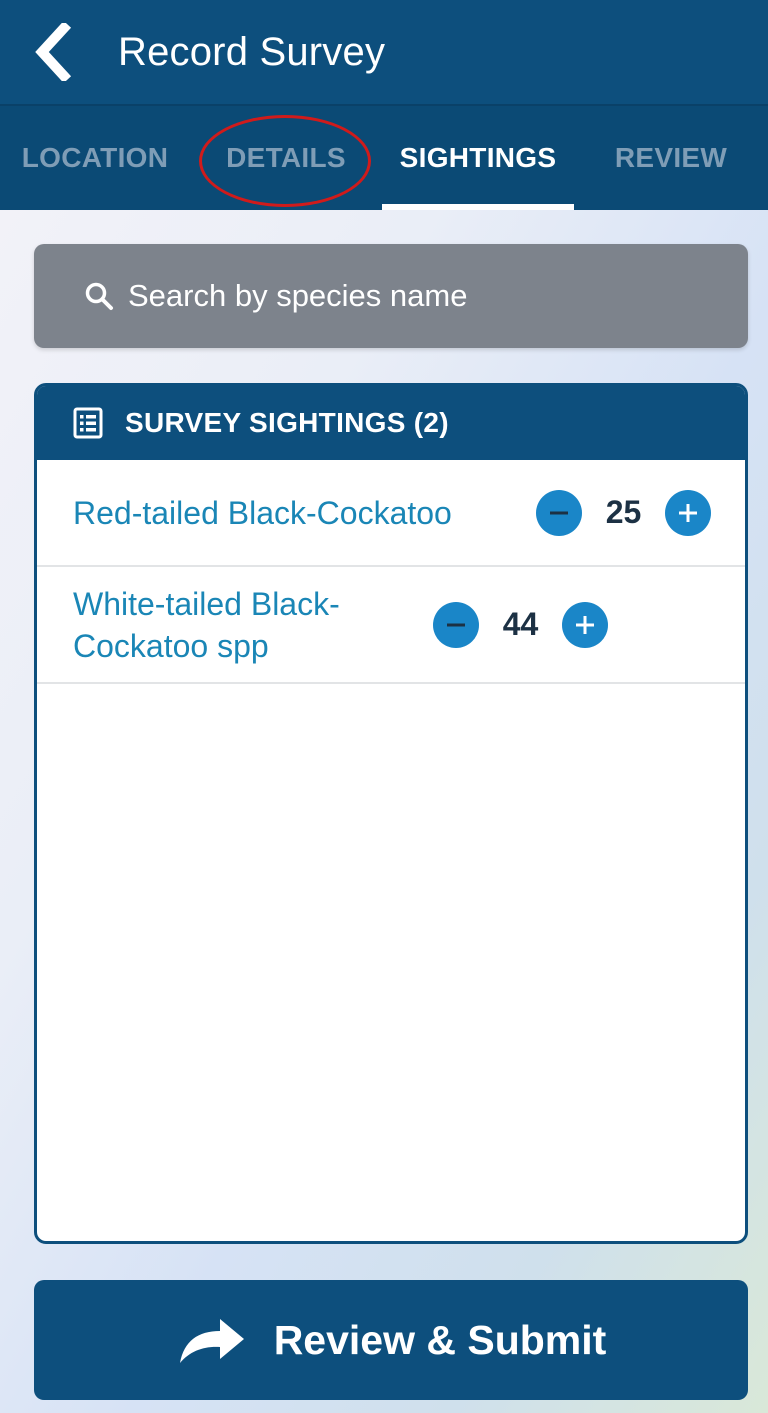 Image resolution: width=768 pixels, height=1413 pixels. What do you see at coordinates (440, 1339) in the screenshot?
I see `submit-label: Review & Submit` at bounding box center [440, 1339].